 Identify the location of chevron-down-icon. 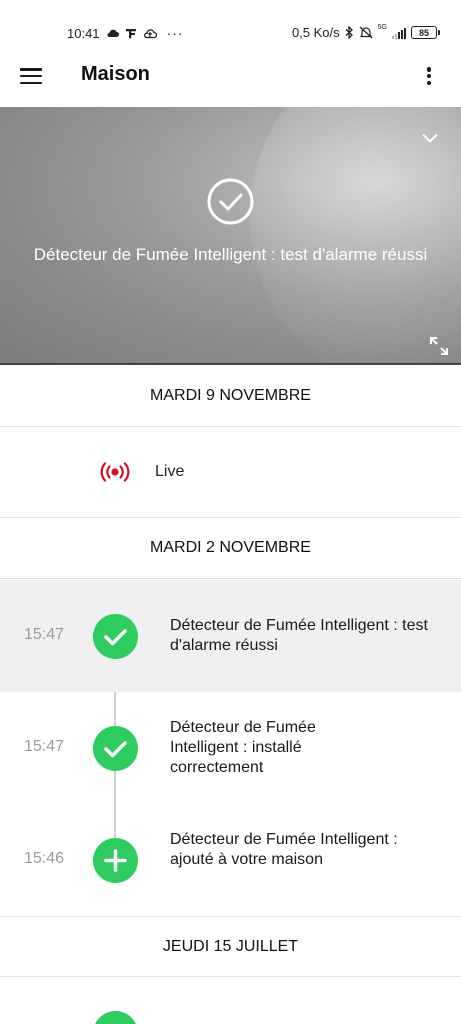
(430, 138).